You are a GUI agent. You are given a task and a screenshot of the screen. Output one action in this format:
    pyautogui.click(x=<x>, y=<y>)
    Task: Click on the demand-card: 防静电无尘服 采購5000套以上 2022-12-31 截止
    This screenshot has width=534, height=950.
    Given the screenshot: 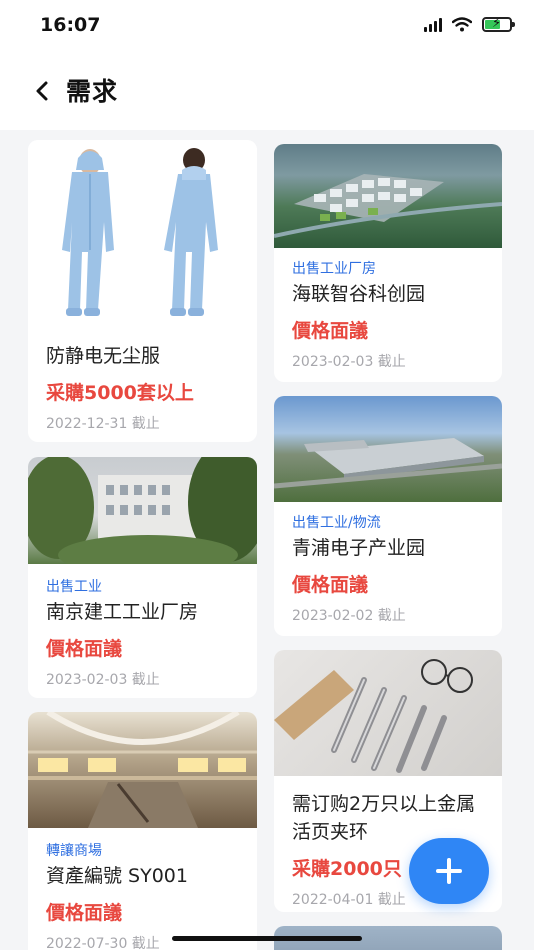 What is the action you would take?
    pyautogui.click(x=142, y=291)
    